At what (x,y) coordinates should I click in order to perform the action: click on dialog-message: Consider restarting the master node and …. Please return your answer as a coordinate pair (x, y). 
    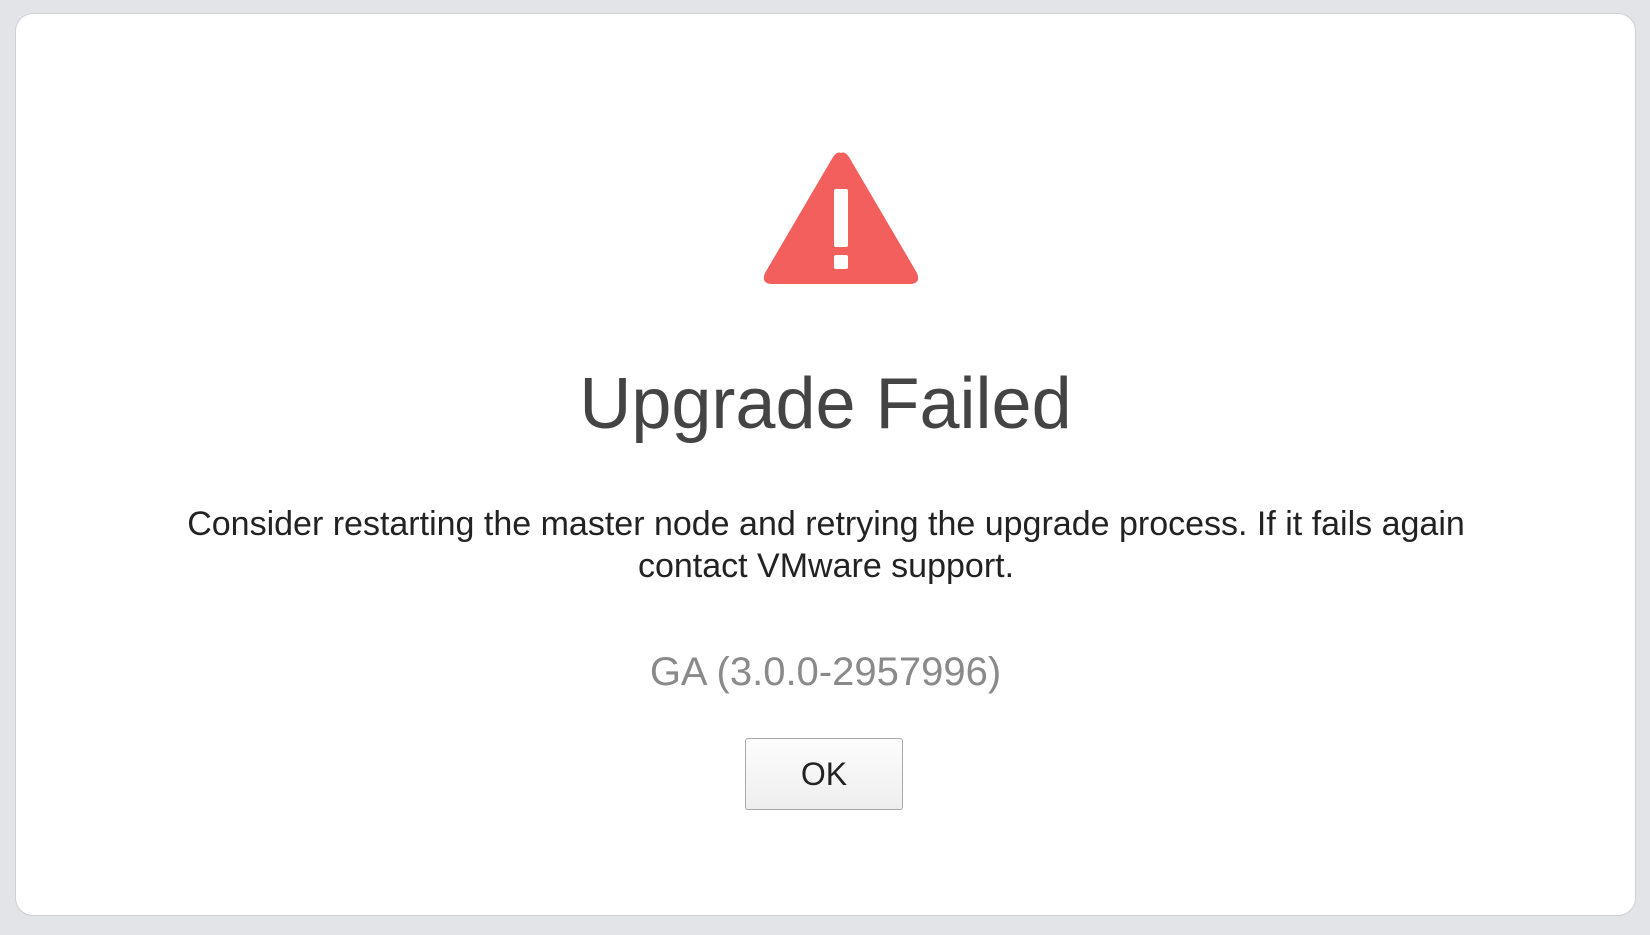
    Looking at the image, I should click on (826, 545).